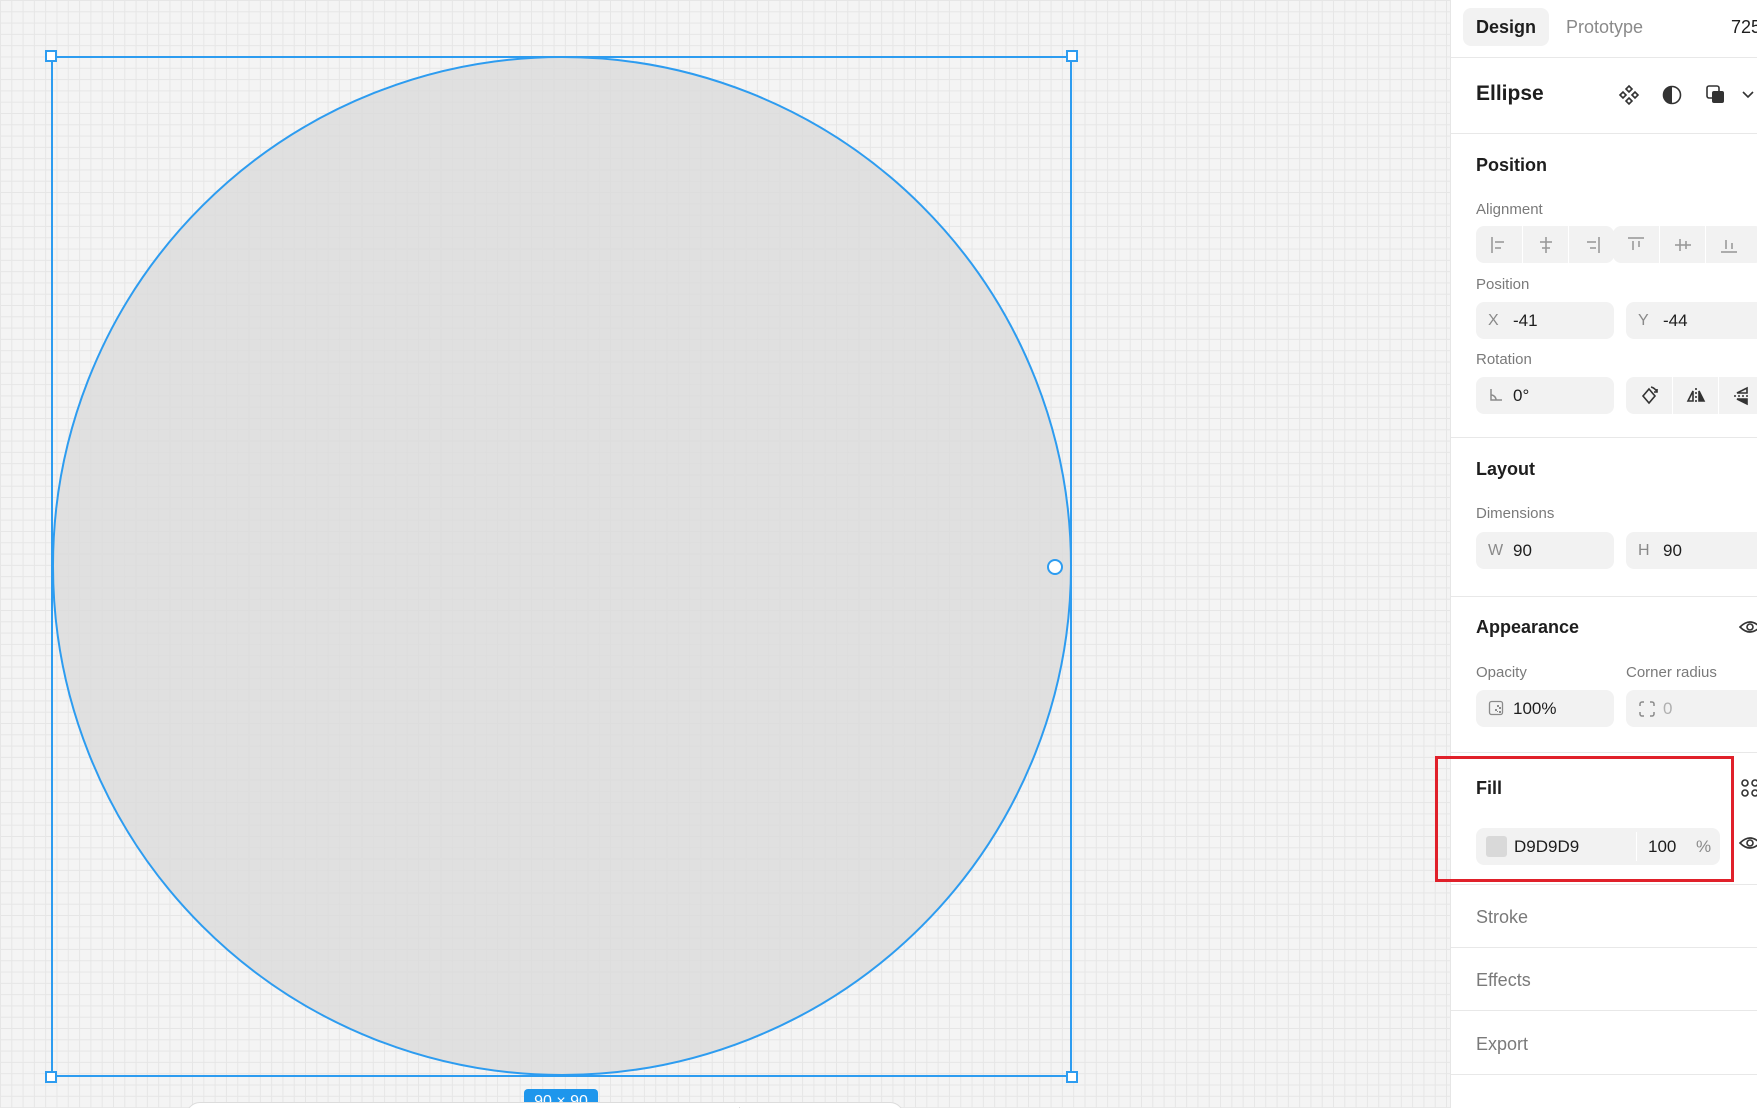 The width and height of the screenshot is (1757, 1108). Describe the element at coordinates (1728, 244) in the screenshot. I see `align-bottom-icon` at that location.